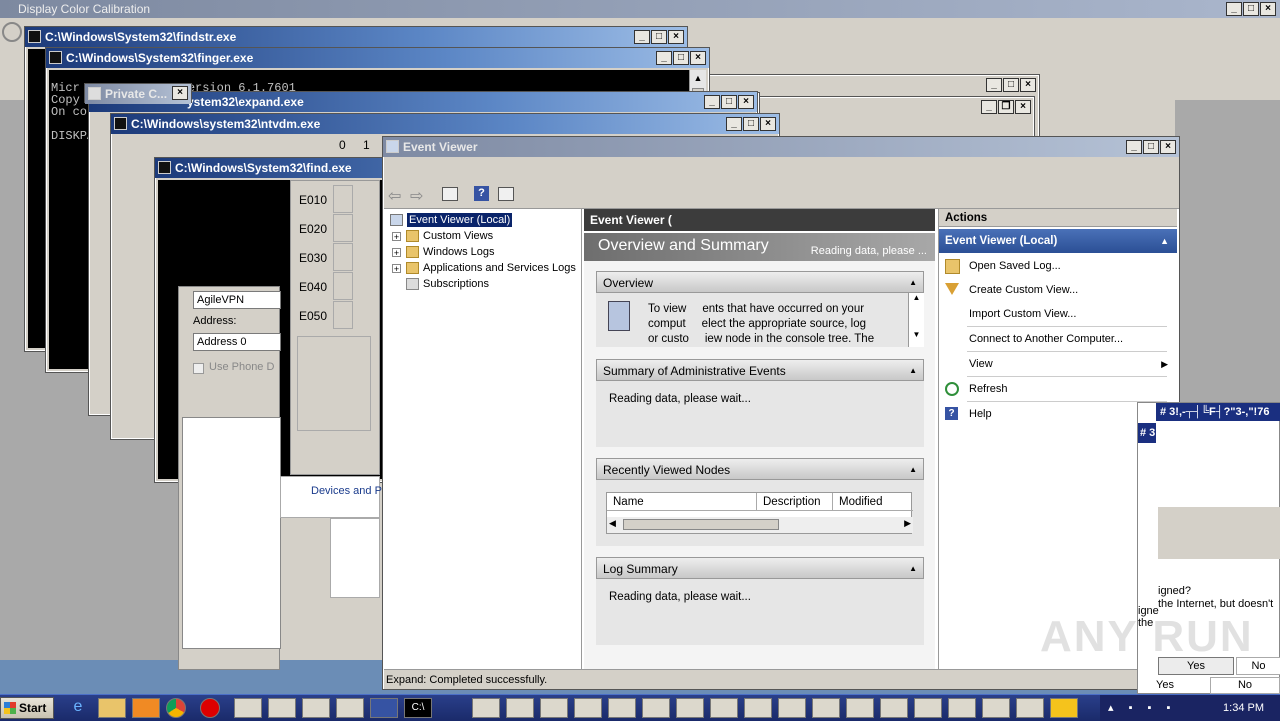 This screenshot has height=721, width=1280. Describe the element at coordinates (907, 523) in the screenshot. I see `scroll-right-icon: ▶` at that location.